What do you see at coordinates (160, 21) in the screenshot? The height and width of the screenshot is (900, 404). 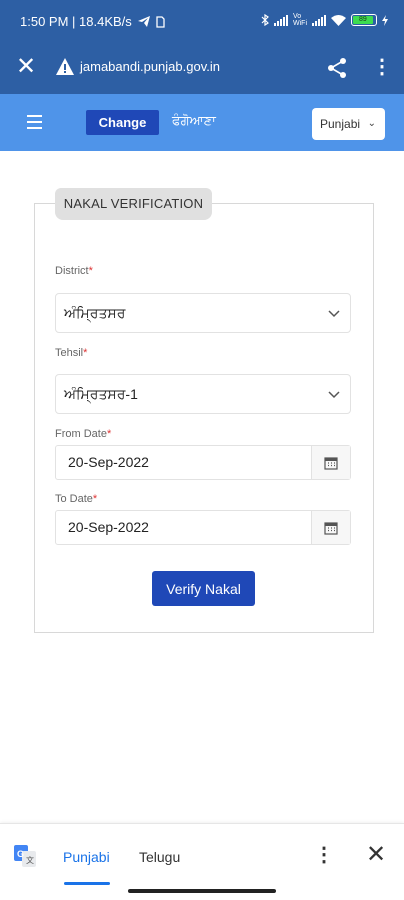 I see `sim-icon` at bounding box center [160, 21].